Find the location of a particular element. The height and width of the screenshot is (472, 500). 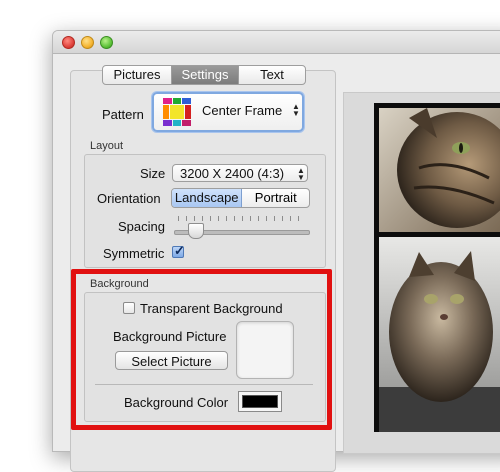

symmetric-checkbox: ✓ is located at coordinates (178, 250).